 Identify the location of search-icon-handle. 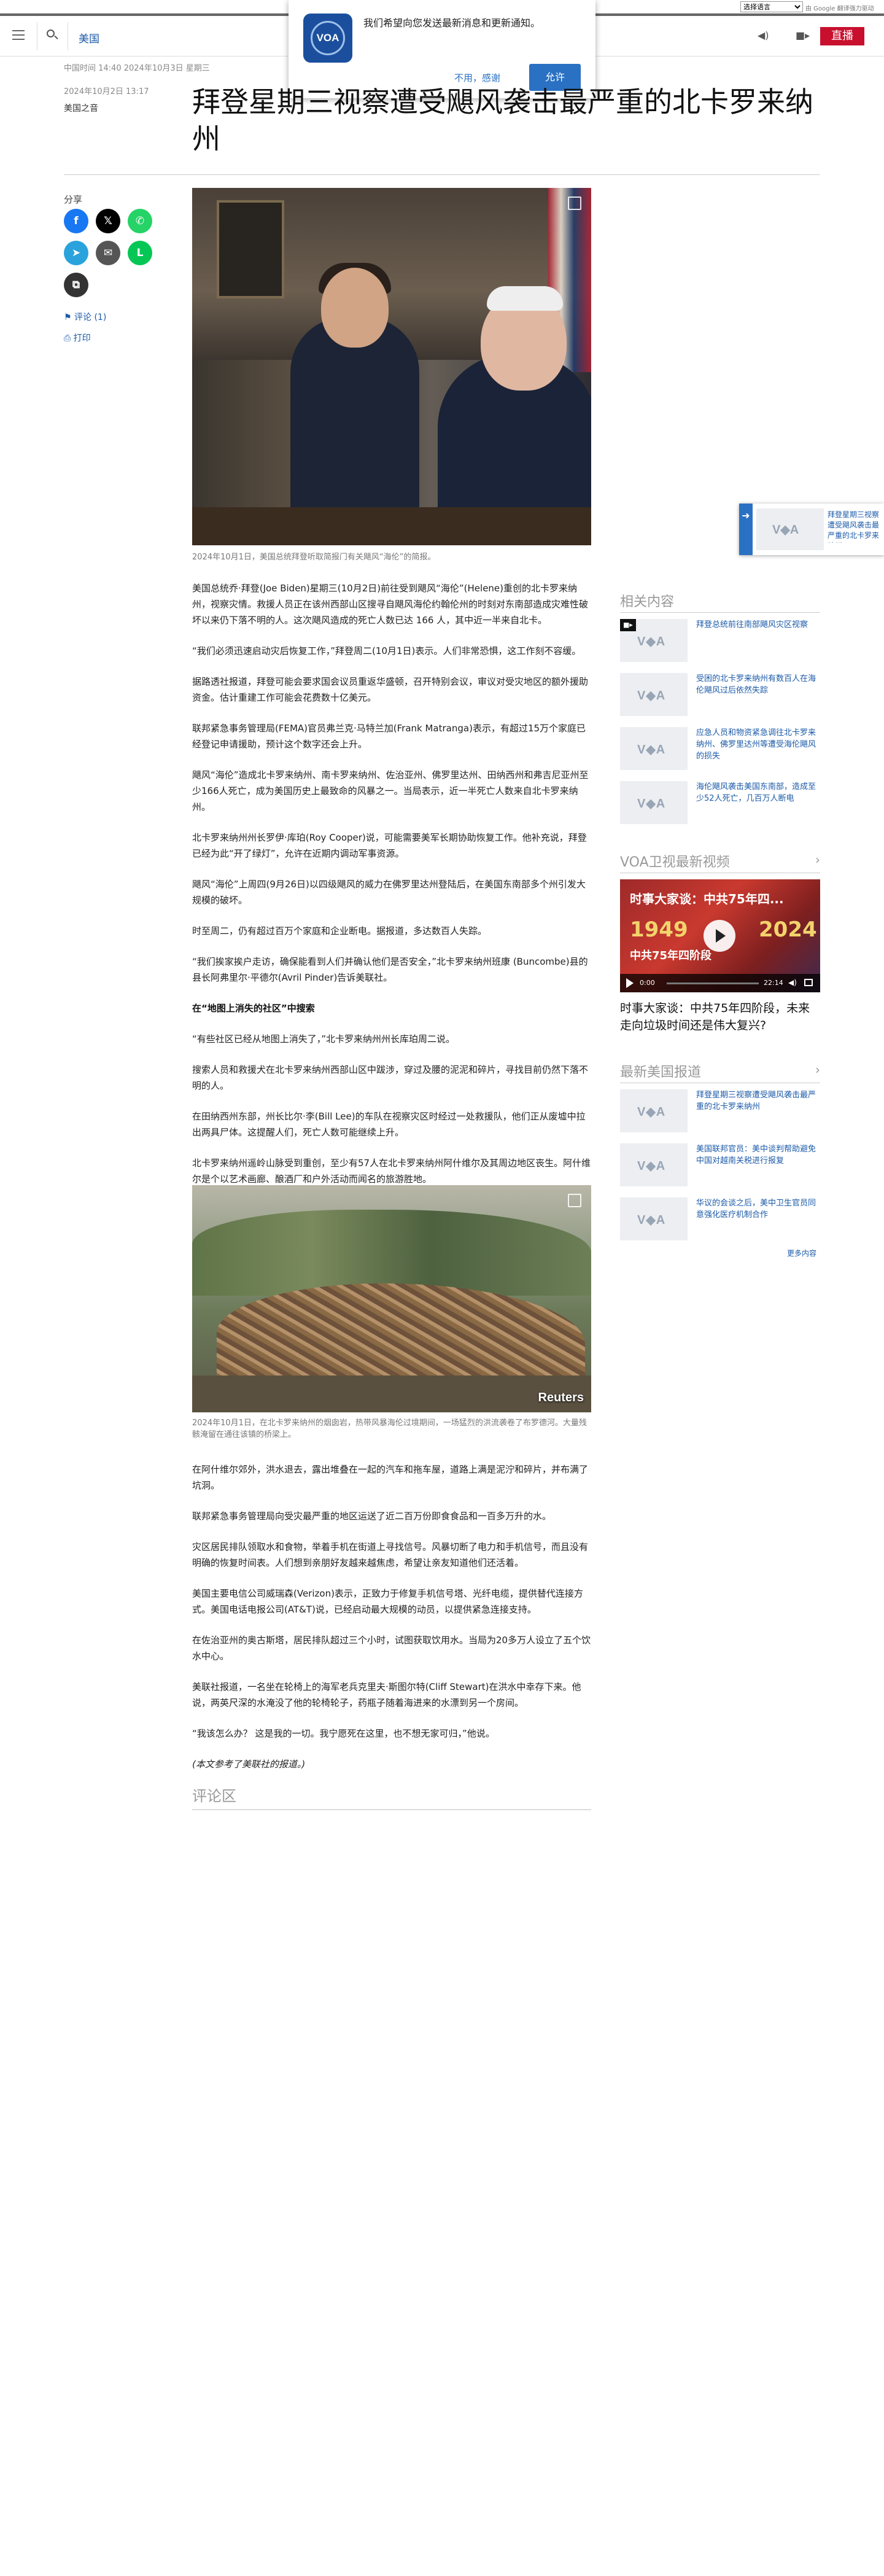
(56, 37).